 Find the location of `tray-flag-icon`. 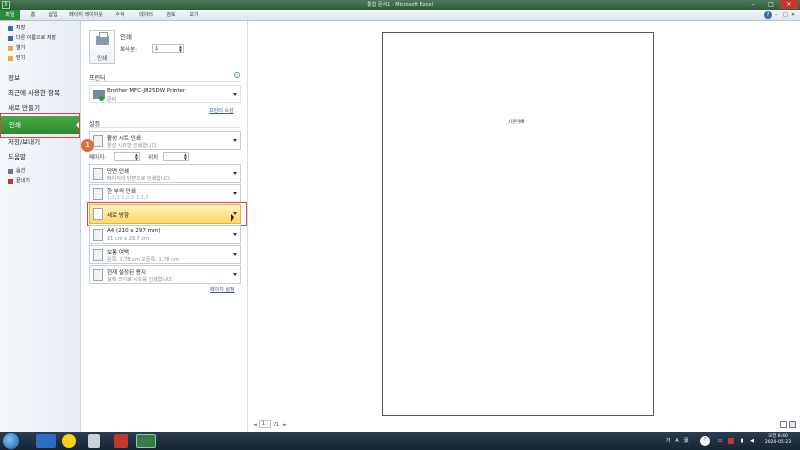

tray-flag-icon is located at coordinates (731, 441).